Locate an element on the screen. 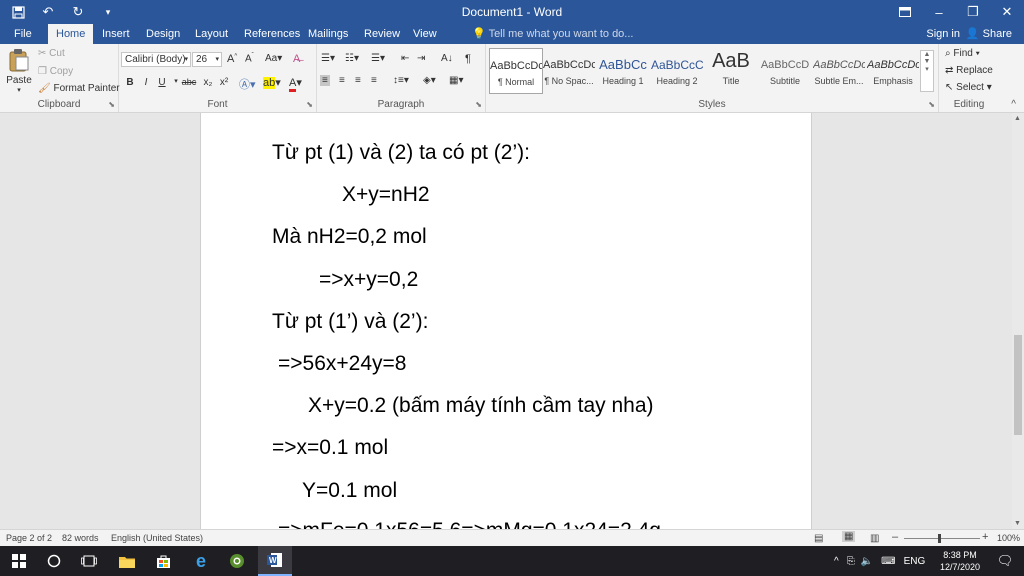 Image resolution: width=1024 pixels, height=576 pixels. paste-button: Paste ▾ is located at coordinates (19, 71).